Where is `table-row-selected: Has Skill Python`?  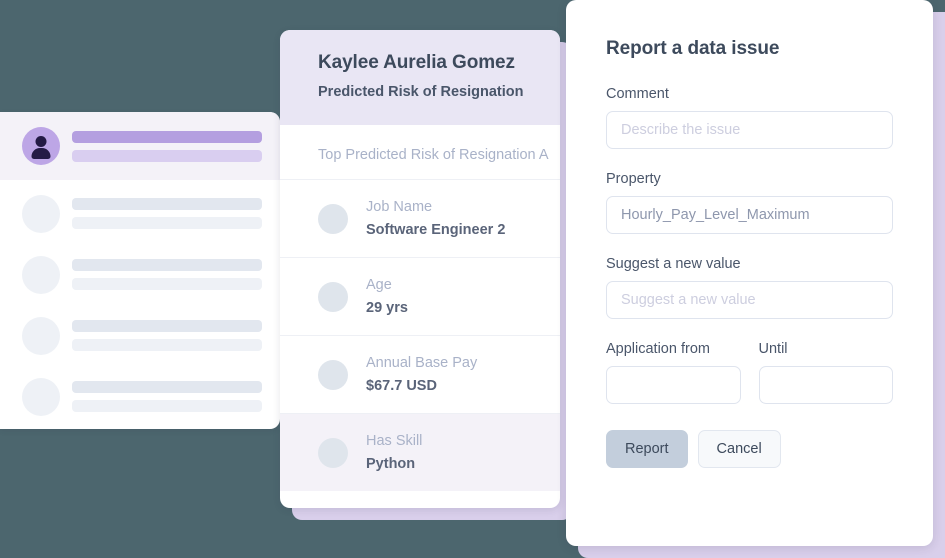
table-row-selected: Has Skill Python is located at coordinates (420, 452).